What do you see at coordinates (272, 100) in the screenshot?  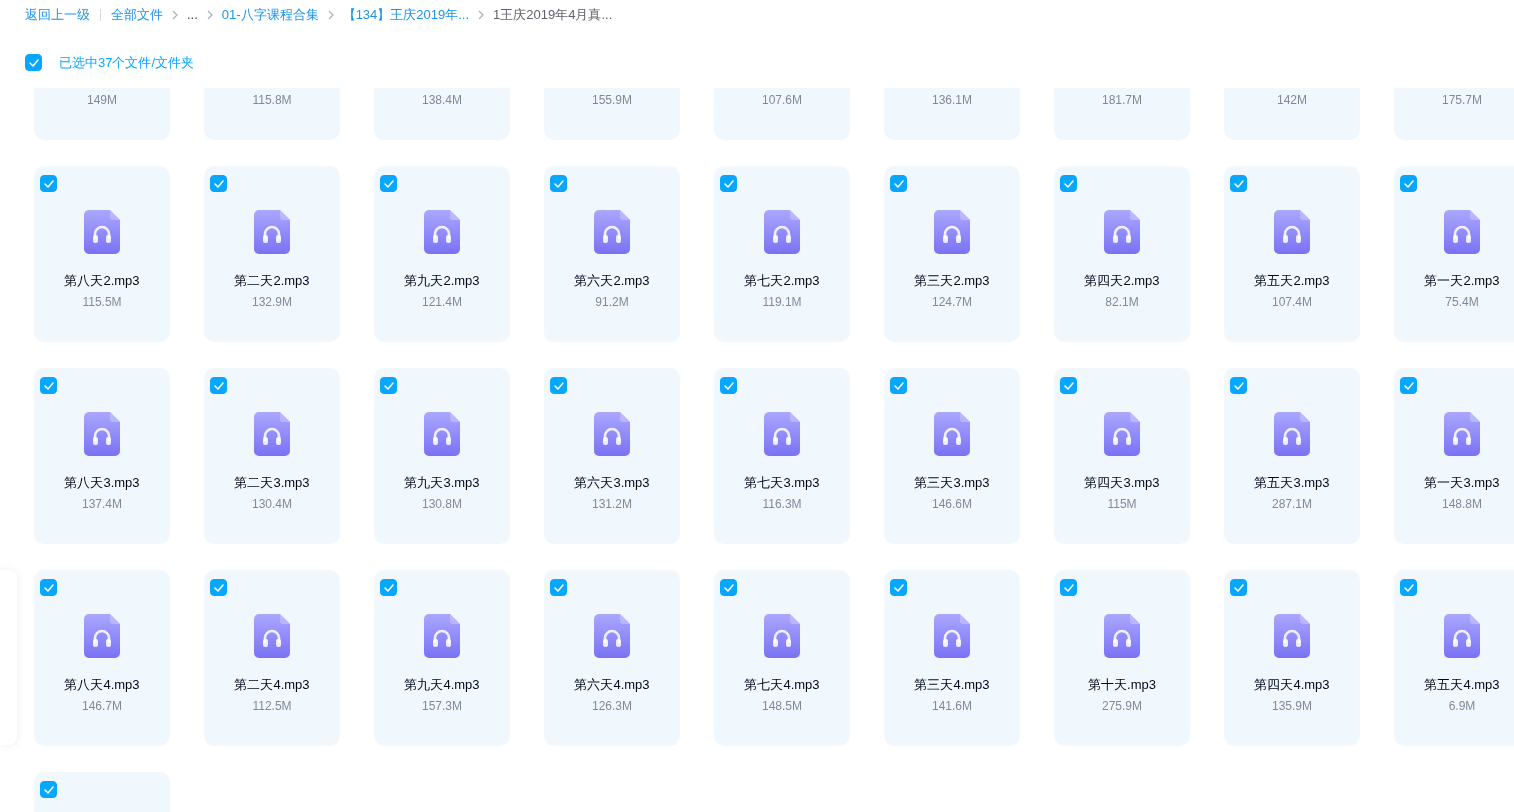 I see `file-size: 115.8M` at bounding box center [272, 100].